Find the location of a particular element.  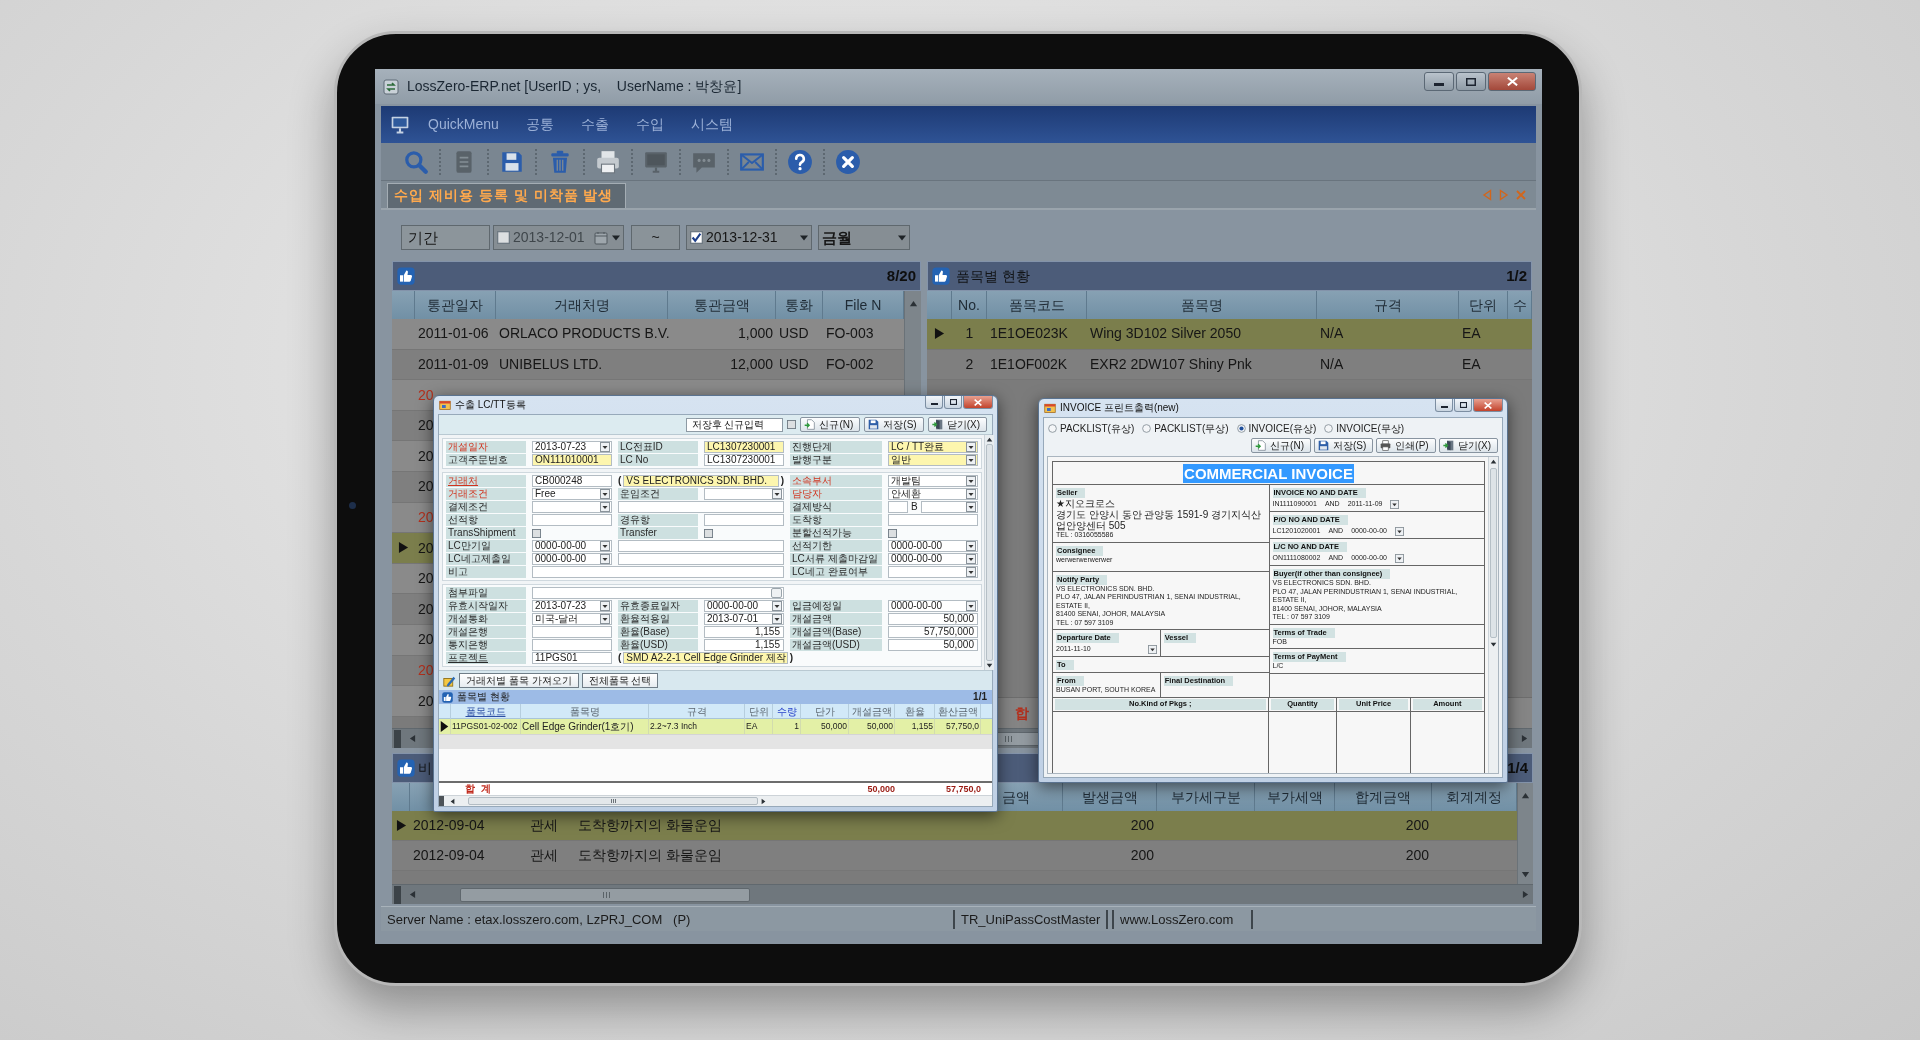

table-cell: 2.2~7.3 Inch is located at coordinates (674, 726).